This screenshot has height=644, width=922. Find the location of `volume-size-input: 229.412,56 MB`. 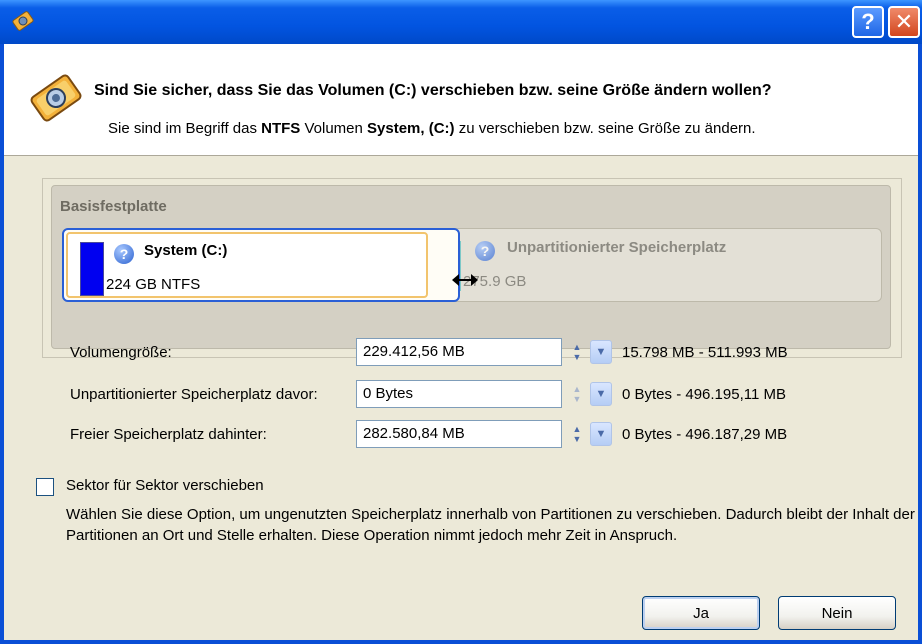

volume-size-input: 229.412,56 MB is located at coordinates (459, 352).